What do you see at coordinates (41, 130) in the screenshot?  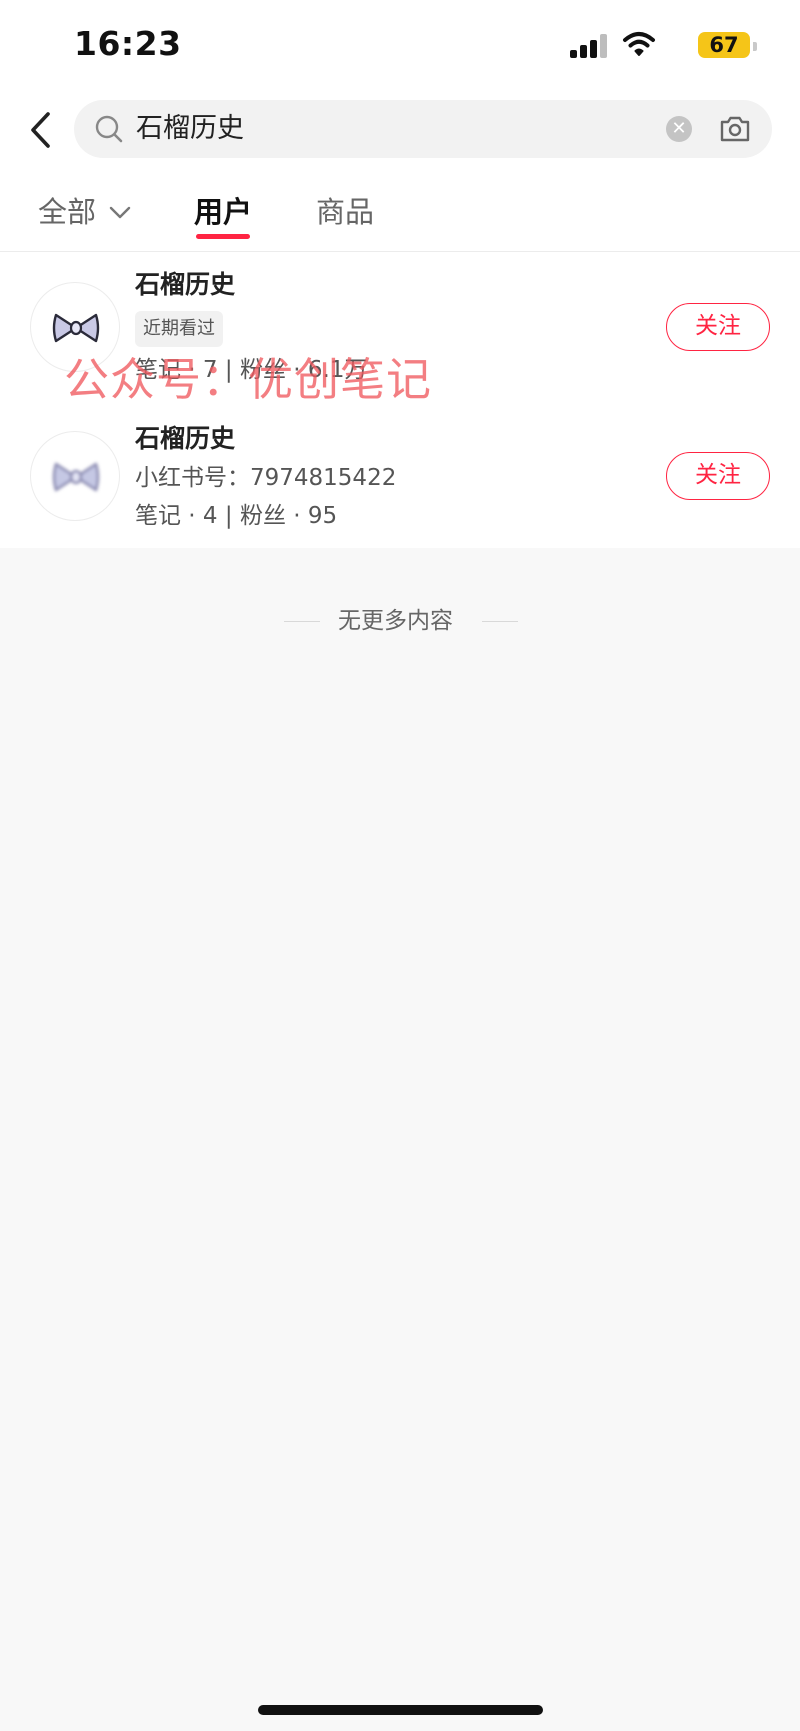 I see `back-arrow-icon` at bounding box center [41, 130].